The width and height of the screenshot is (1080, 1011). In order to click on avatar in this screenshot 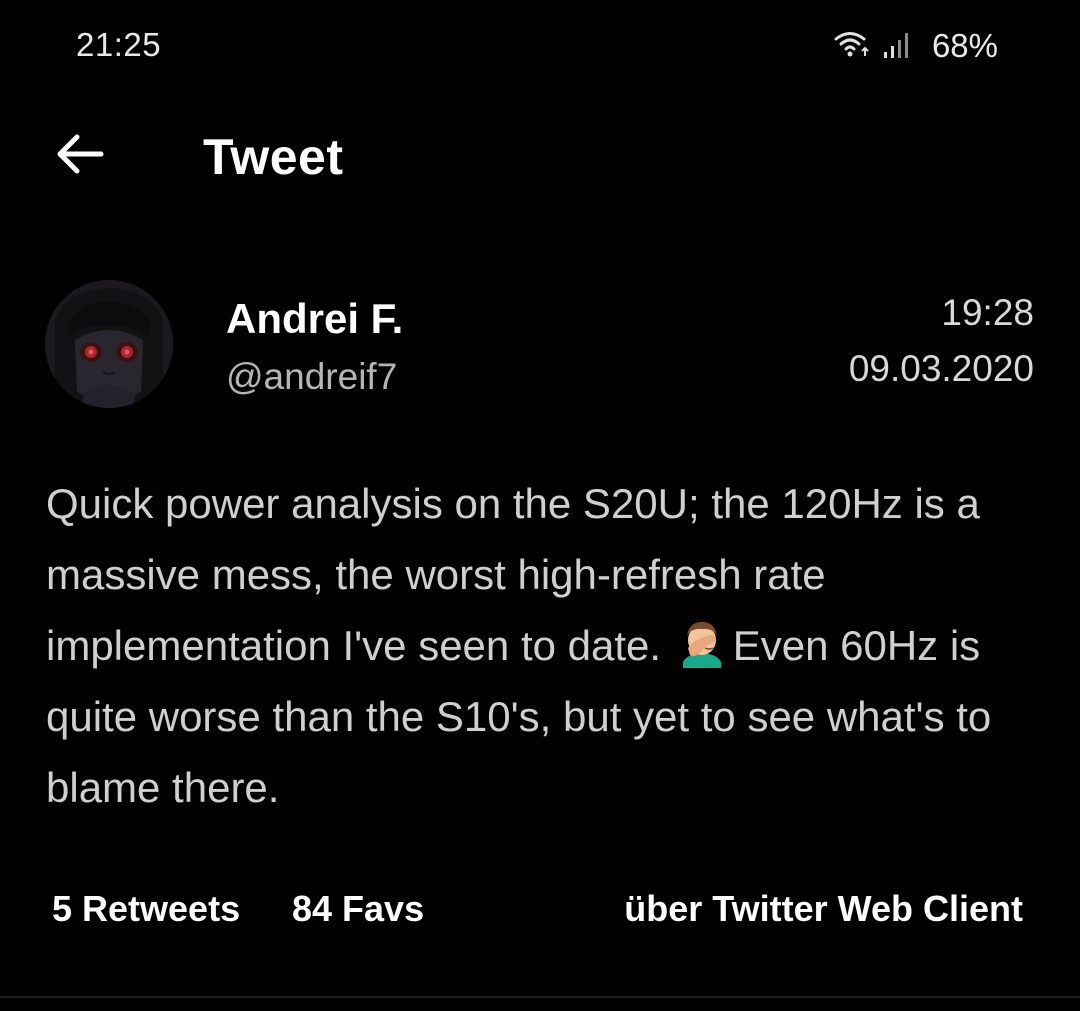, I will do `click(109, 344)`.